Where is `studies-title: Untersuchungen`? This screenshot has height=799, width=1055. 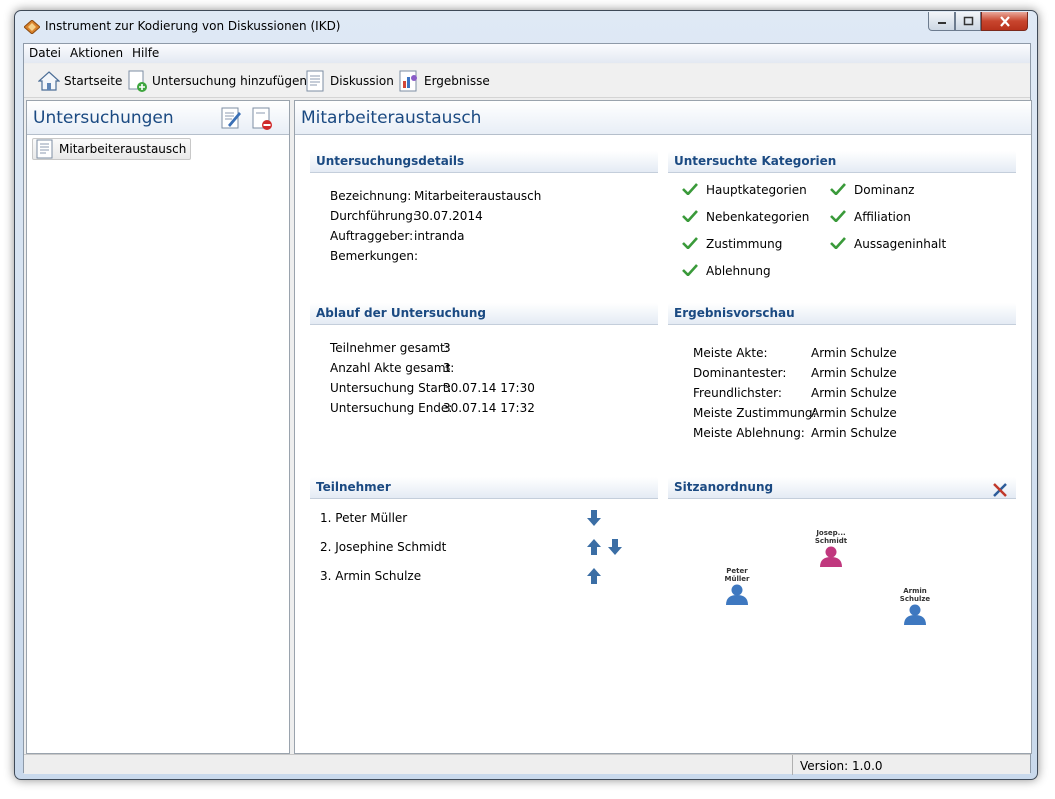
studies-title: Untersuchungen is located at coordinates (103, 118).